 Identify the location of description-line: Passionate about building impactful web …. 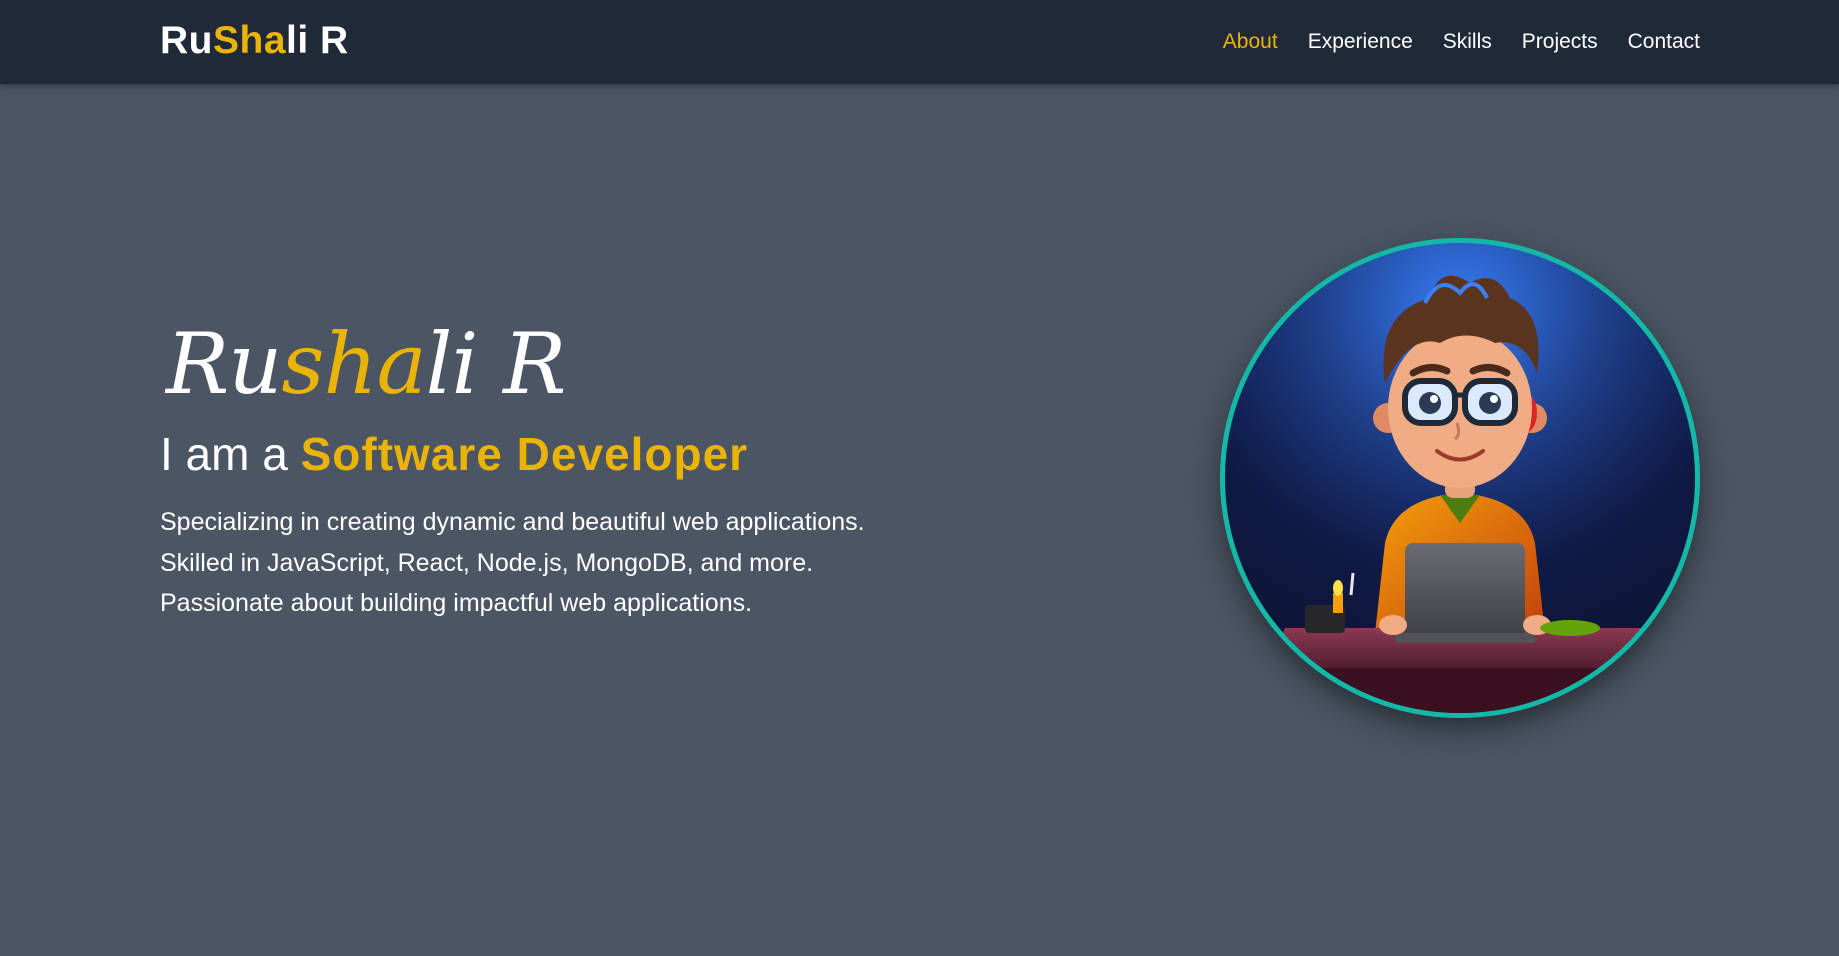
(456, 603).